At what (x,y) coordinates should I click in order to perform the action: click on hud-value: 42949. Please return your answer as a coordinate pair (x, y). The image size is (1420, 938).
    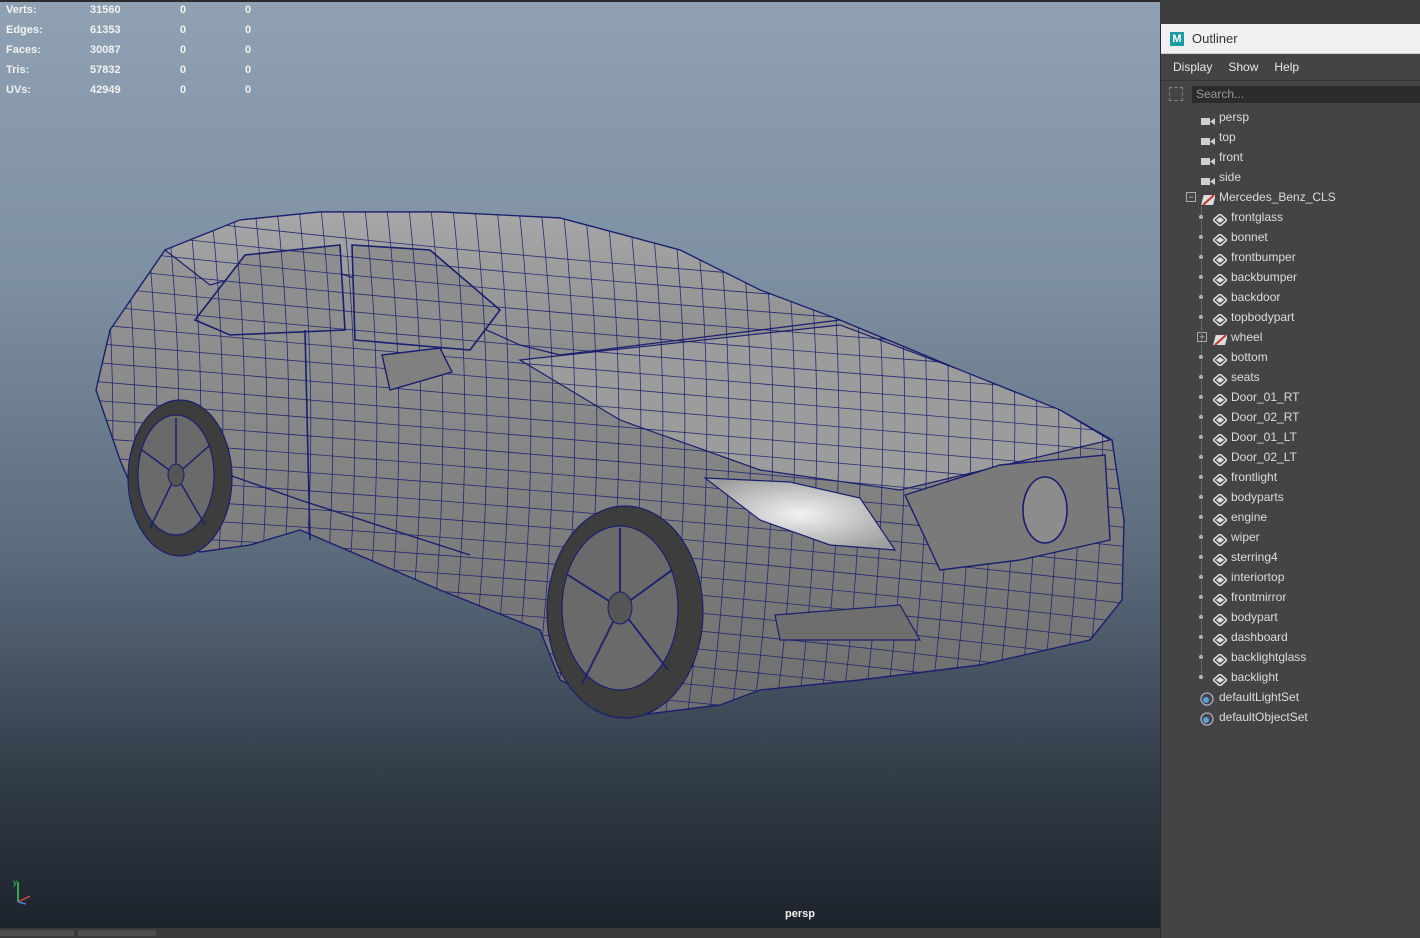
    Looking at the image, I should click on (105, 90).